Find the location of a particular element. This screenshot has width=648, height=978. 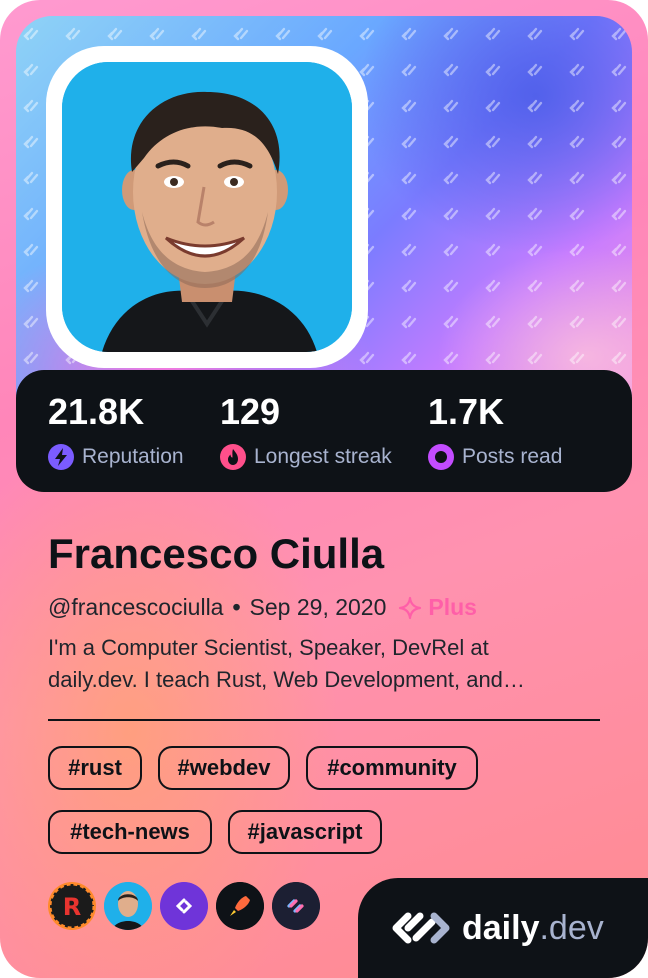

svg-text: R is located at coordinates (72, 907).